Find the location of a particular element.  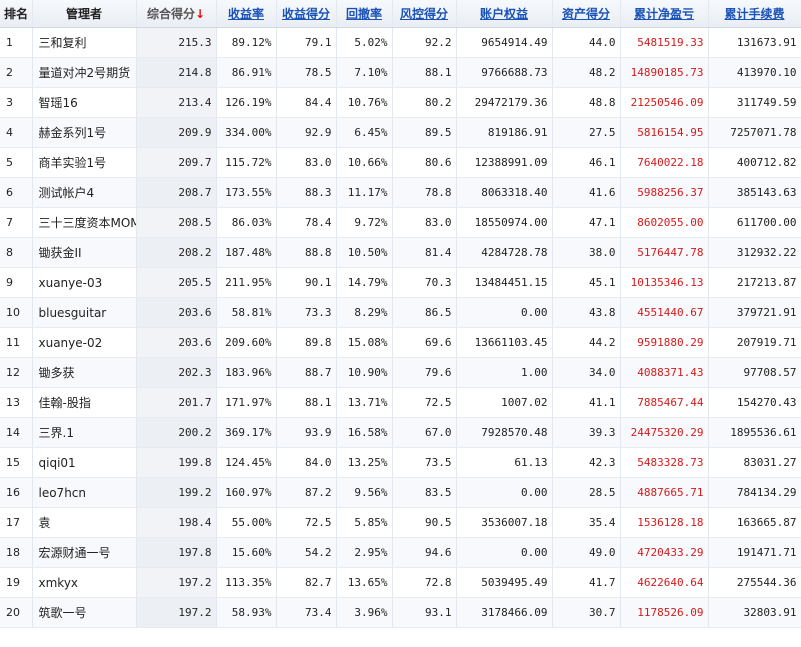

cell-total-score: 209.9 is located at coordinates (176, 132).